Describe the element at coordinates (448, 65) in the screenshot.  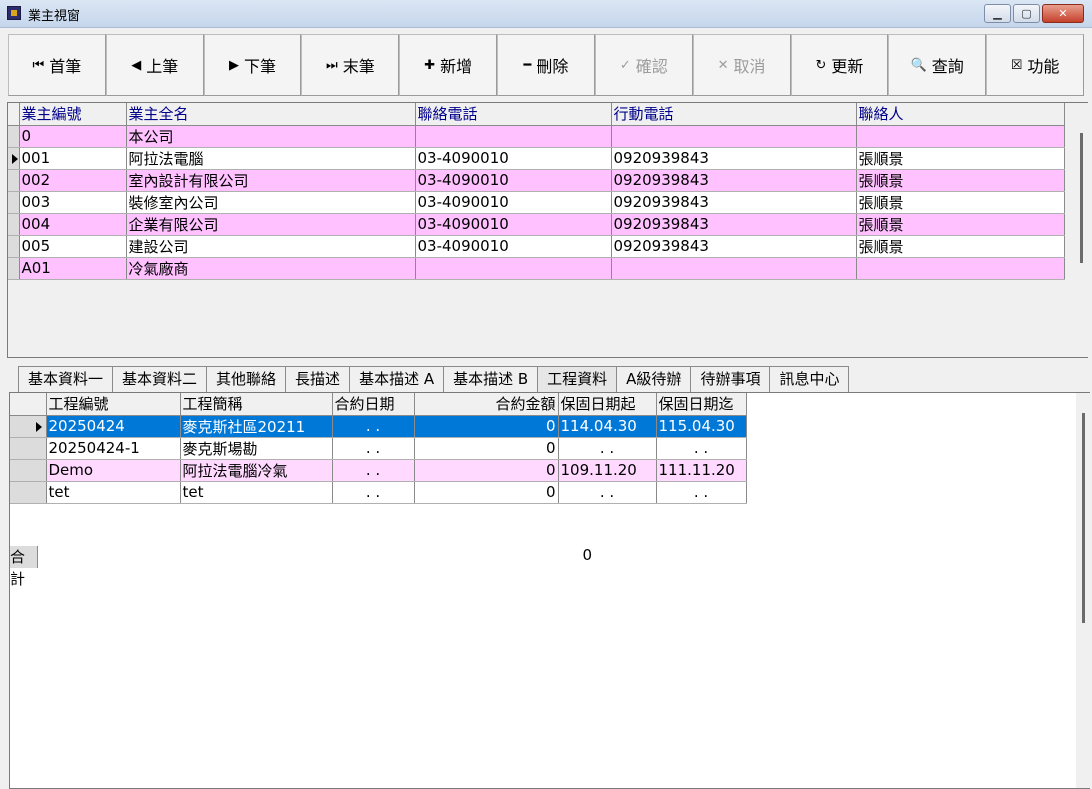
I see `add-button: ✚ 新增` at that location.